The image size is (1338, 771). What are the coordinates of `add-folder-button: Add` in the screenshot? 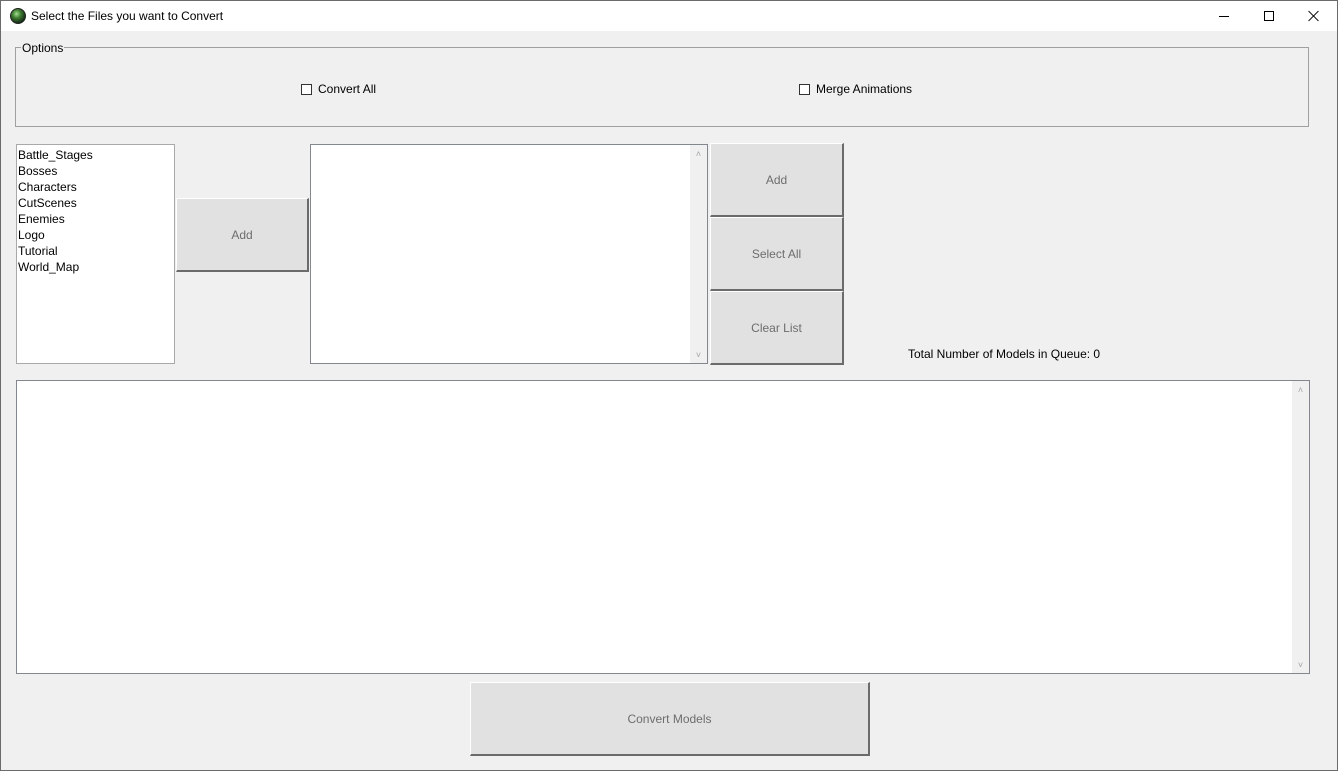 It's located at (242, 235).